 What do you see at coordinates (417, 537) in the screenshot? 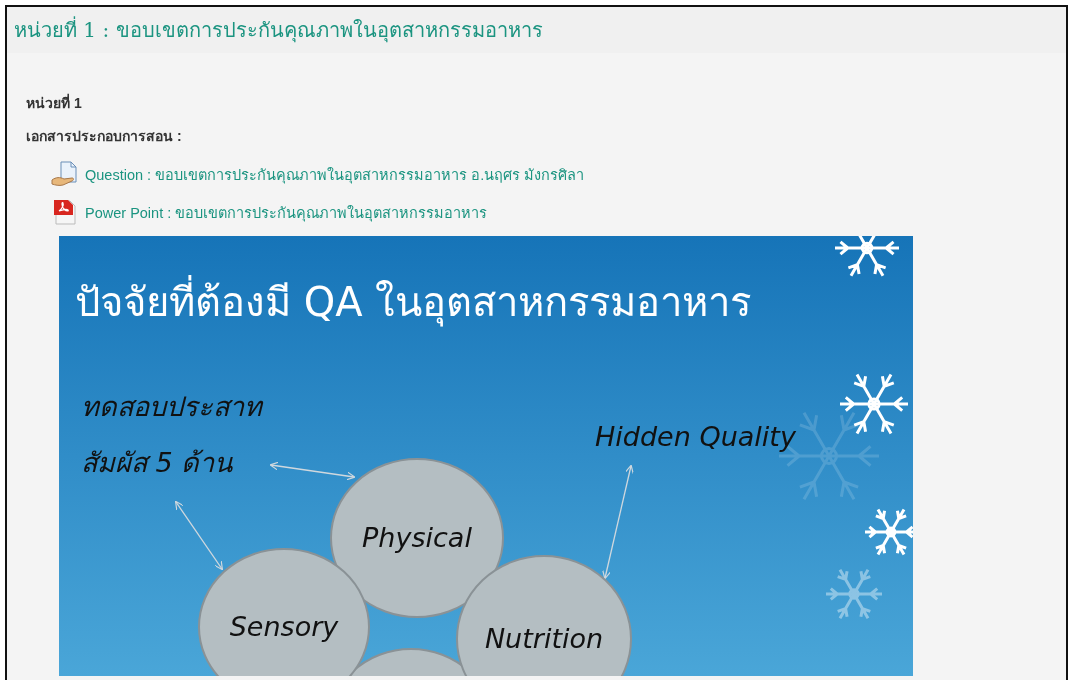
I see `circle-label: Physical` at bounding box center [417, 537].